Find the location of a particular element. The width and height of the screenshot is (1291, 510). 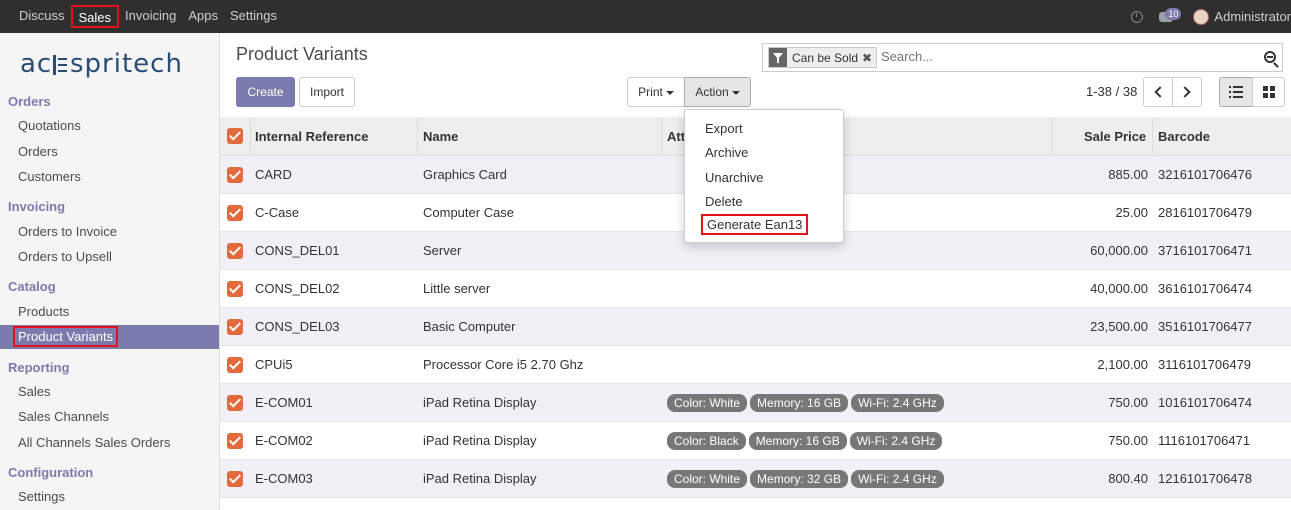

action-generate-ean13: Generate Ean13 is located at coordinates (755, 224).